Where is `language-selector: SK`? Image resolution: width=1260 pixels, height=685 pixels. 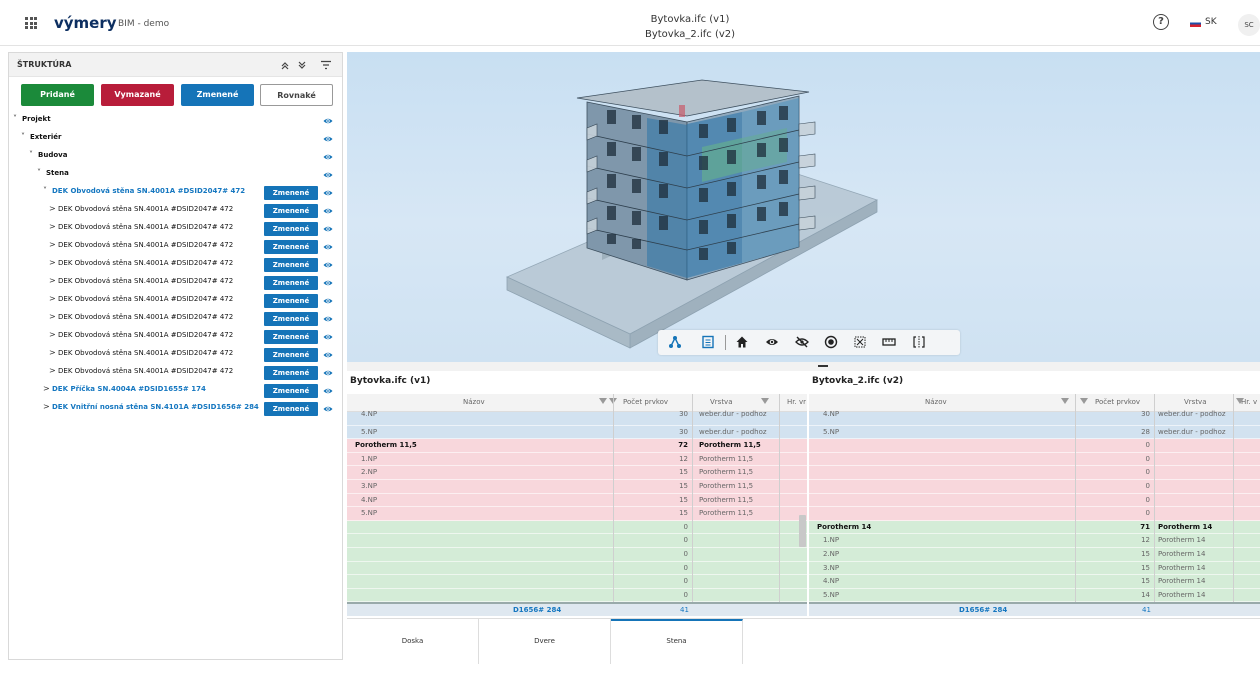
language-selector: SK is located at coordinates (1211, 22).